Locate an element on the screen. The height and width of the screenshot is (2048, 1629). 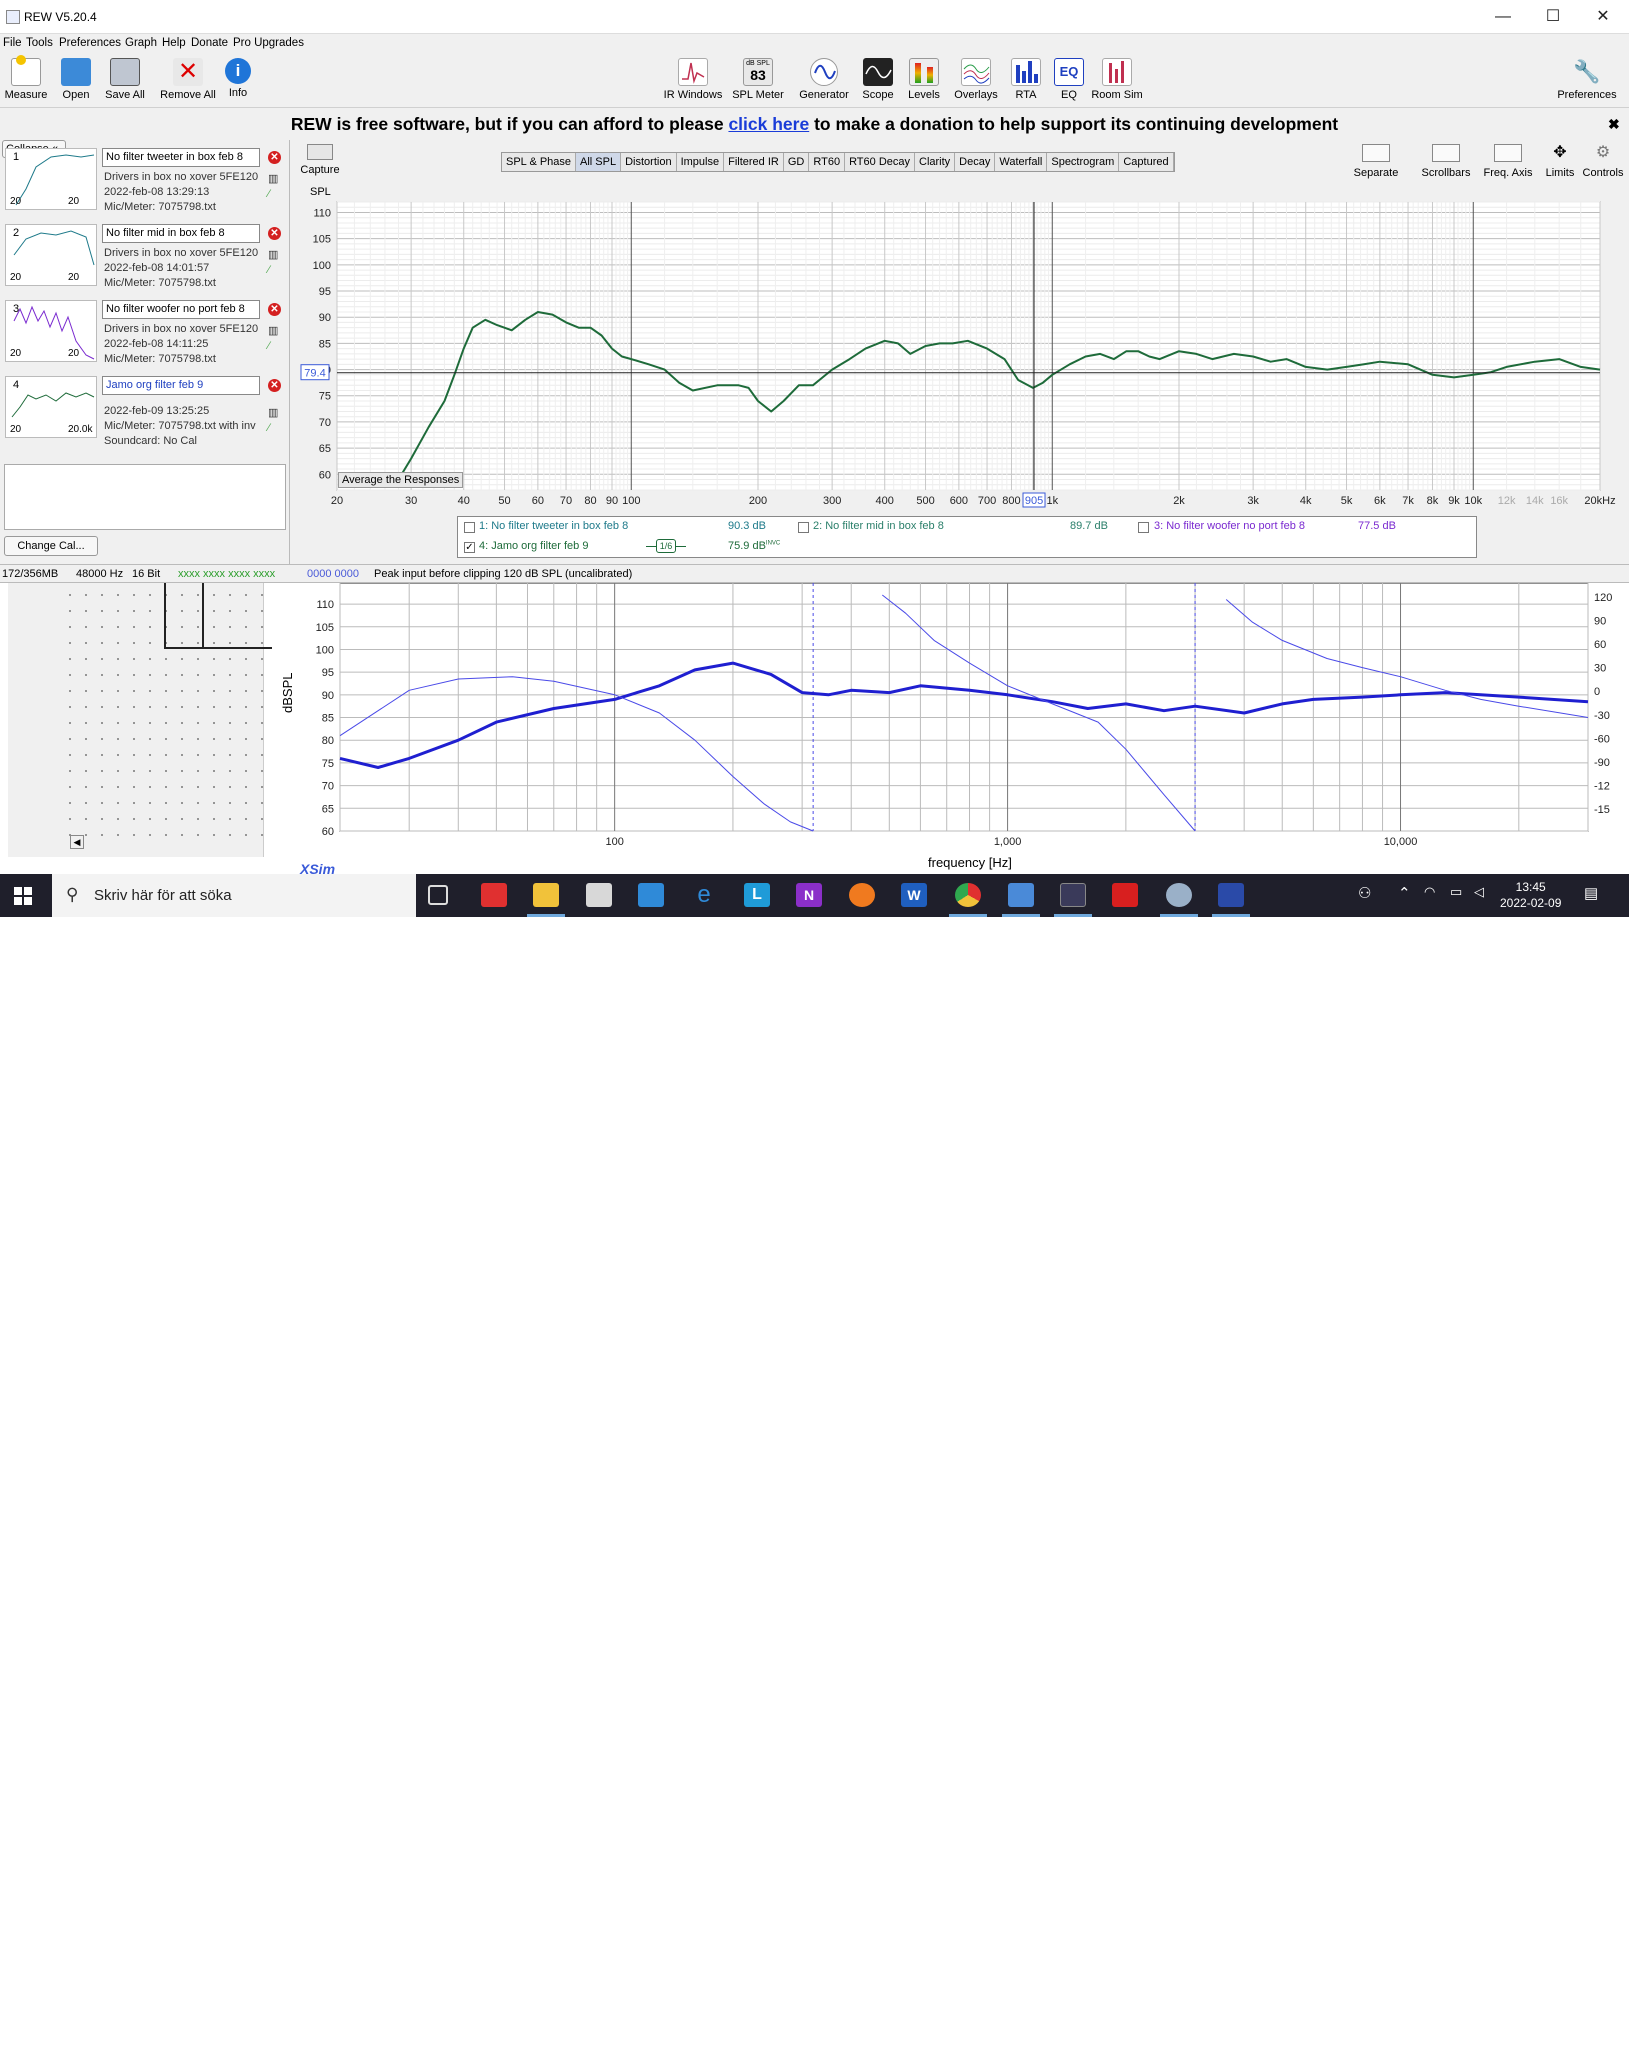
freq-axis-button: Freq. Axis is located at coordinates (1508, 161).